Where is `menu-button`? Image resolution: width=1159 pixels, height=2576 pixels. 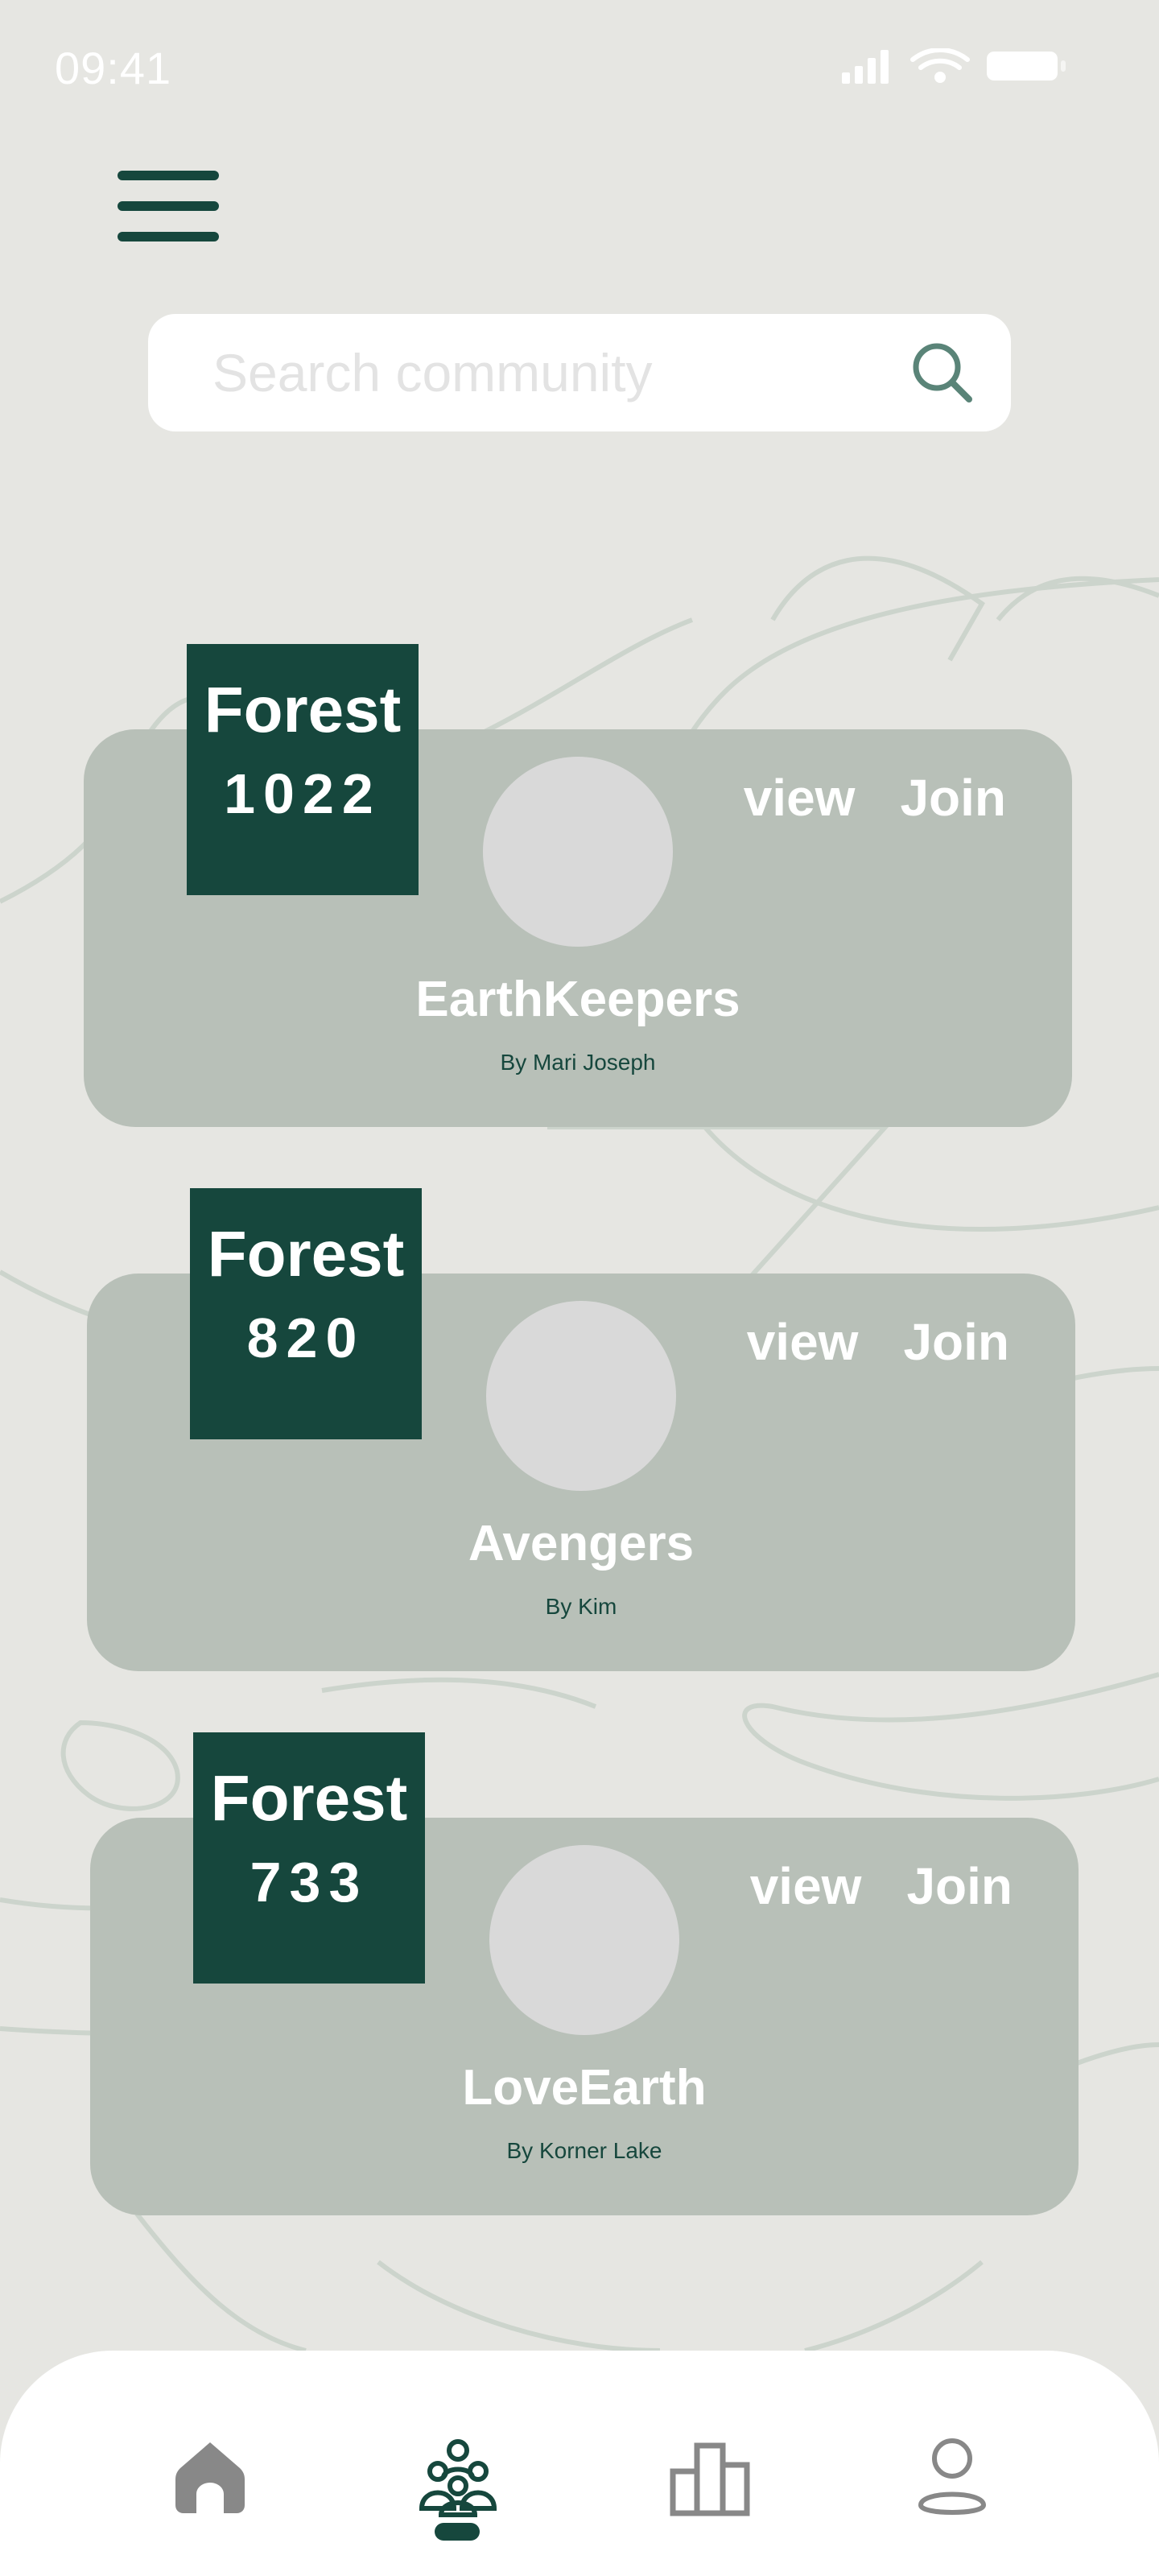 menu-button is located at coordinates (169, 207).